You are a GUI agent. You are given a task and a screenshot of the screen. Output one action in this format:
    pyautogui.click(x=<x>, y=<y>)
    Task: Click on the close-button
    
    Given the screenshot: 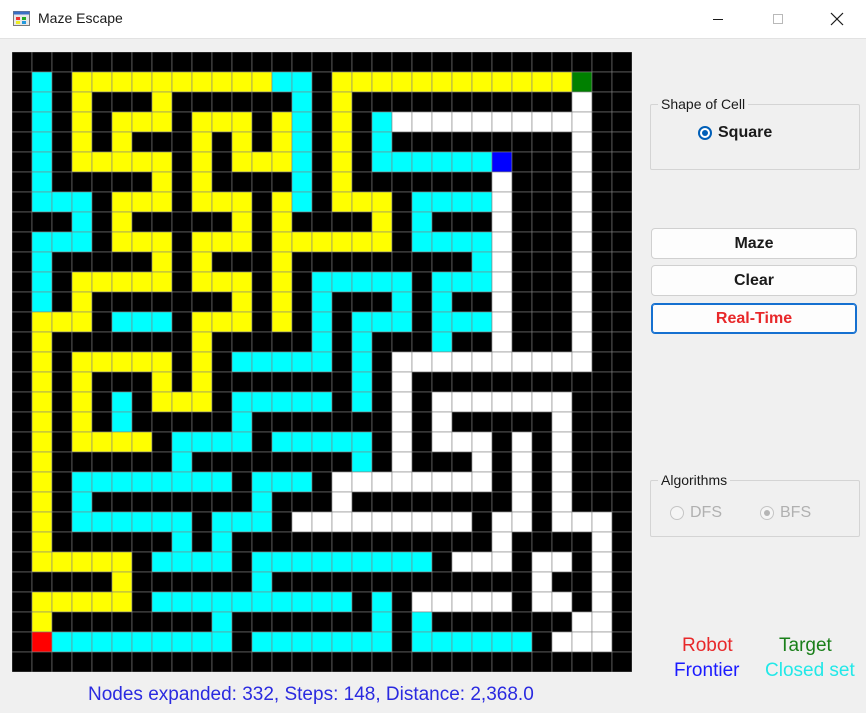 What is the action you would take?
    pyautogui.click(x=837, y=19)
    